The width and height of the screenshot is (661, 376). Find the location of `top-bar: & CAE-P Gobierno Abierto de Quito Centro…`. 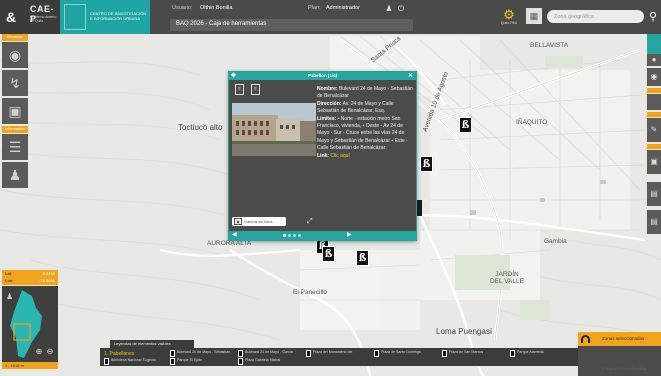

top-bar: & CAE-P Gobierno Abierto de Quito Centro… is located at coordinates (330, 17).